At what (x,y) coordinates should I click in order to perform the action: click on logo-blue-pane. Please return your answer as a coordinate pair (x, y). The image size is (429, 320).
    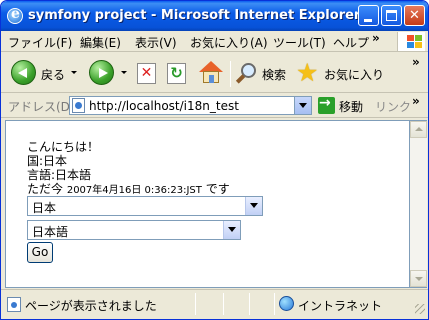
    Looking at the image, I should click on (410, 45).